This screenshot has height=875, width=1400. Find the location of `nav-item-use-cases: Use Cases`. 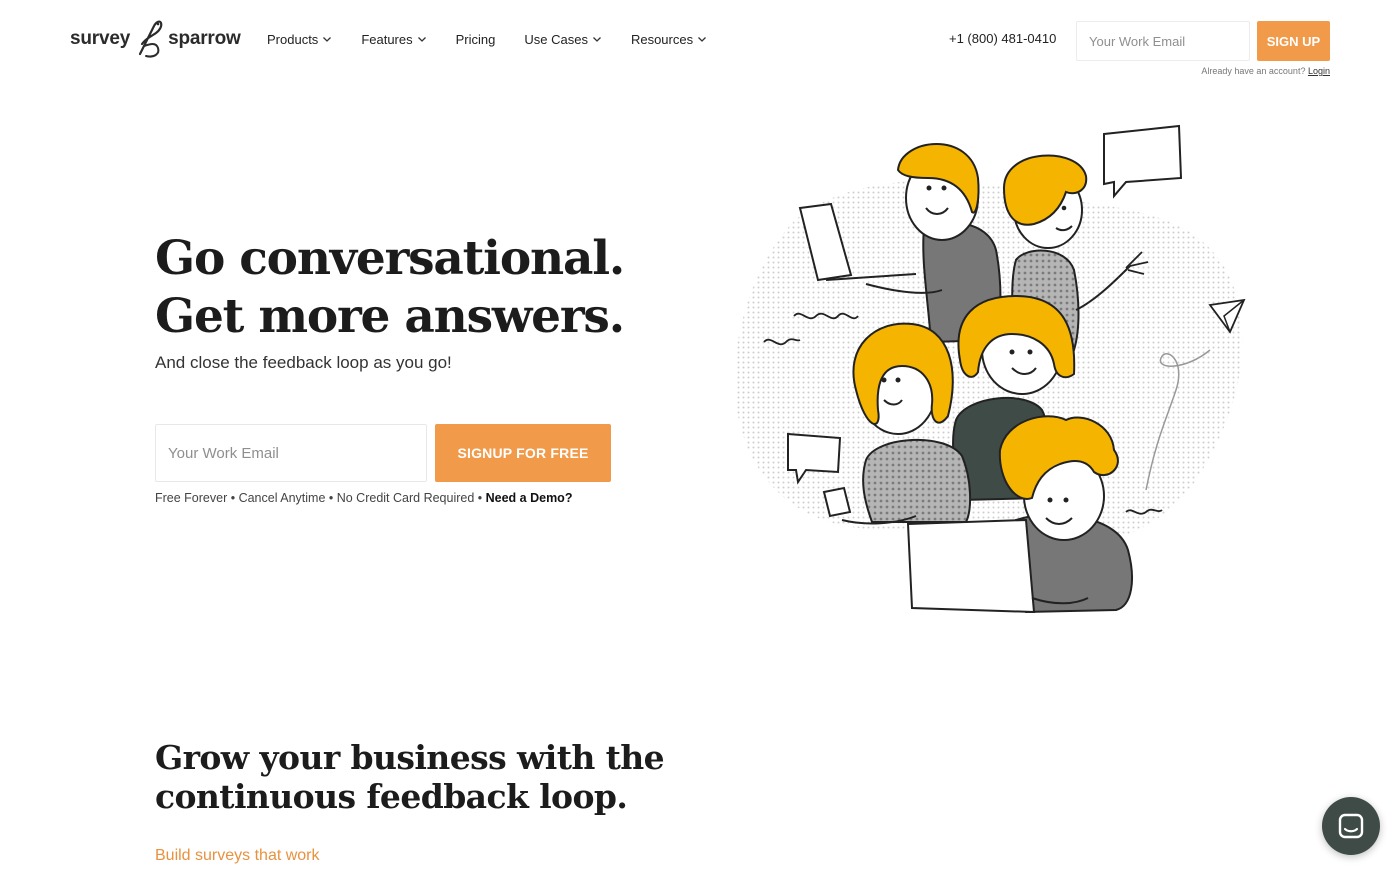

nav-item-use-cases: Use Cases is located at coordinates (563, 39).